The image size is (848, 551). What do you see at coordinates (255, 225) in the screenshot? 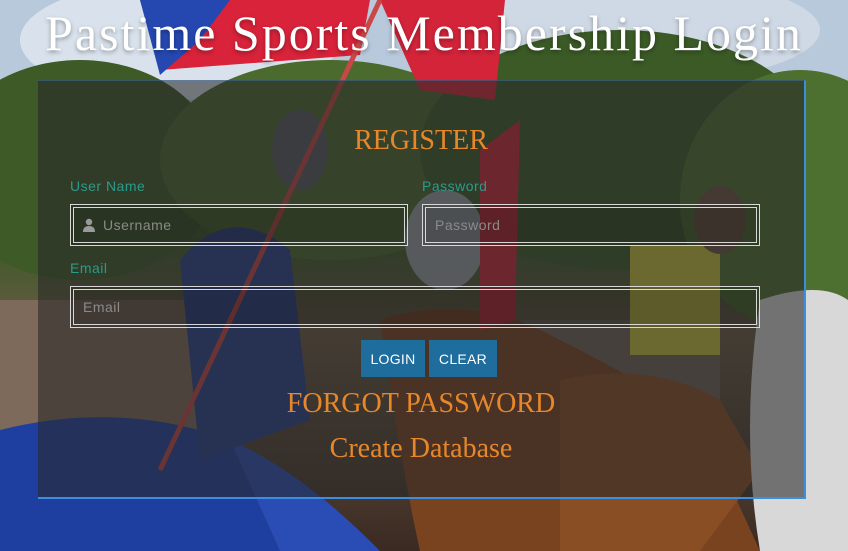
I see `username-input` at bounding box center [255, 225].